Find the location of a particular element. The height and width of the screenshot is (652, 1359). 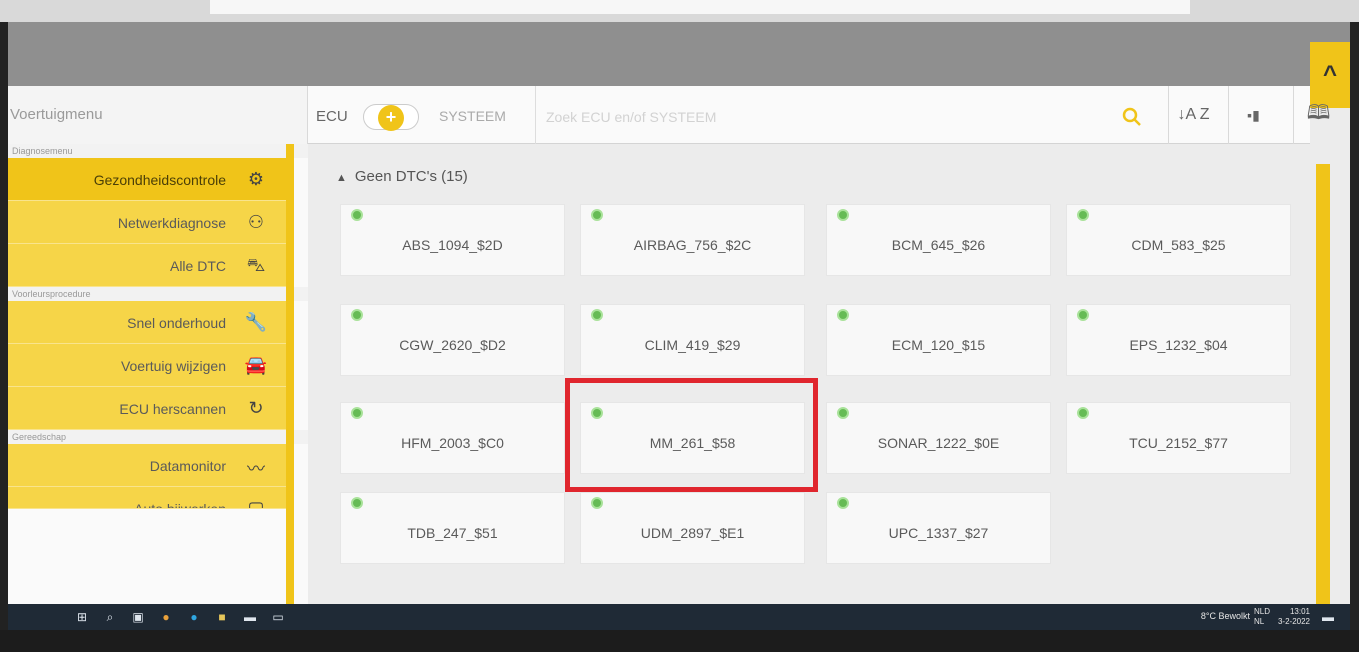

notifications-icon: ▬ is located at coordinates (1328, 617).